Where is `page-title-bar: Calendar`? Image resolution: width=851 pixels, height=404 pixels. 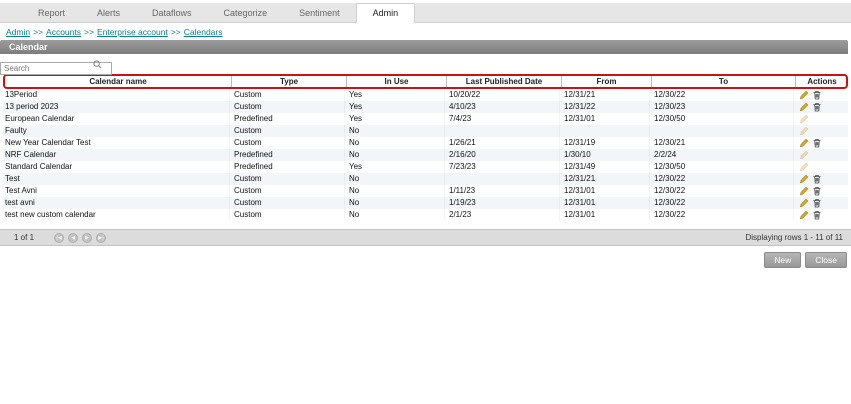
page-title-bar: Calendar is located at coordinates (424, 47).